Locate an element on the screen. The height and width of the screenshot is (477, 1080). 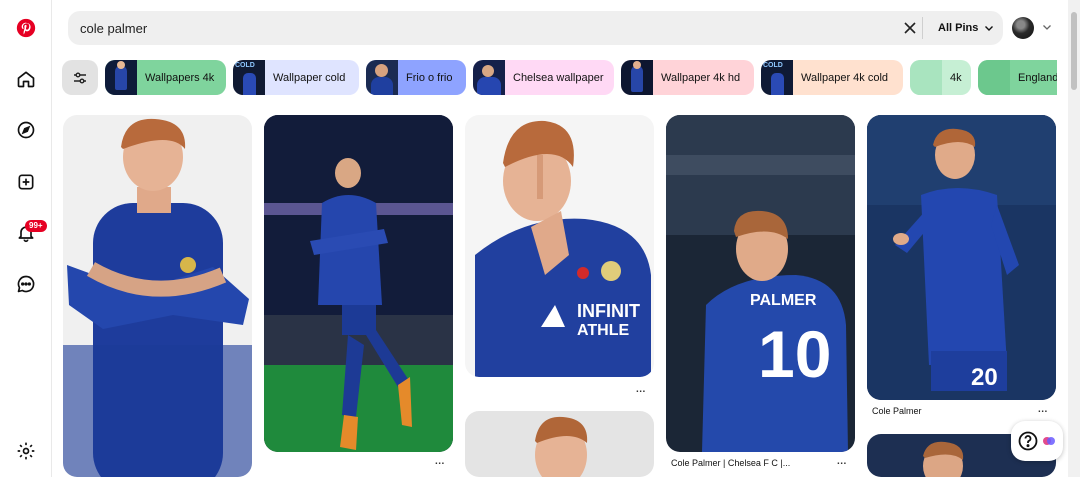
pin-title: Cole Palmer is located at coordinates (897, 411).